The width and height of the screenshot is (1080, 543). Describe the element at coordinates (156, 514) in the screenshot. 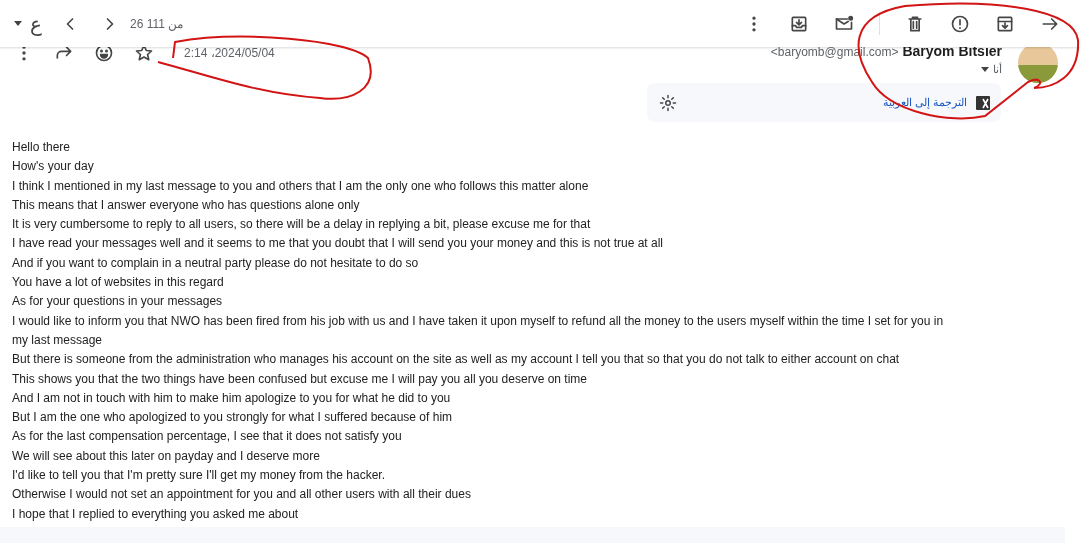

I see `message-text: I hope that I replied to everything you asked me about` at that location.